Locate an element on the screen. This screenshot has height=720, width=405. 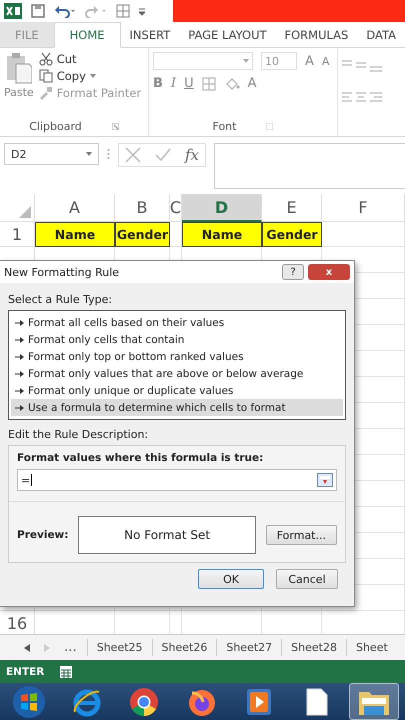
section-label: Select a Rule Type: is located at coordinates (61, 299).